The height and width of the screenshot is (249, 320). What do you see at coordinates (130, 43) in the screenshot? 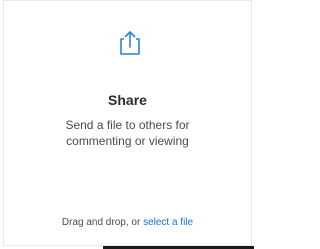
I see `share-upload-icon` at bounding box center [130, 43].